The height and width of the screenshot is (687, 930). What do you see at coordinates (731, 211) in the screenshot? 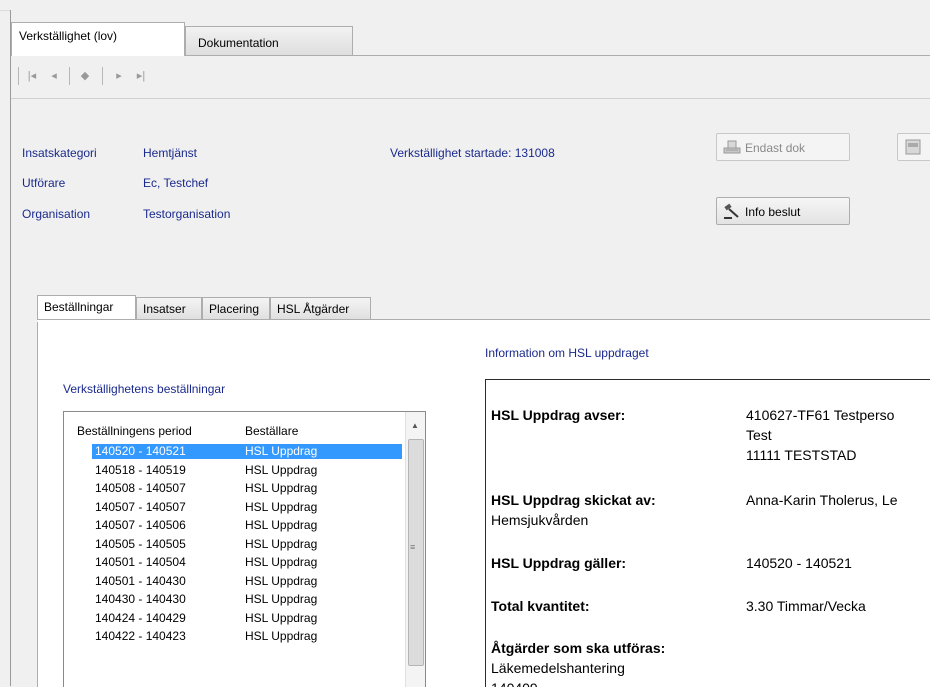
I see `gavel-icon` at bounding box center [731, 211].